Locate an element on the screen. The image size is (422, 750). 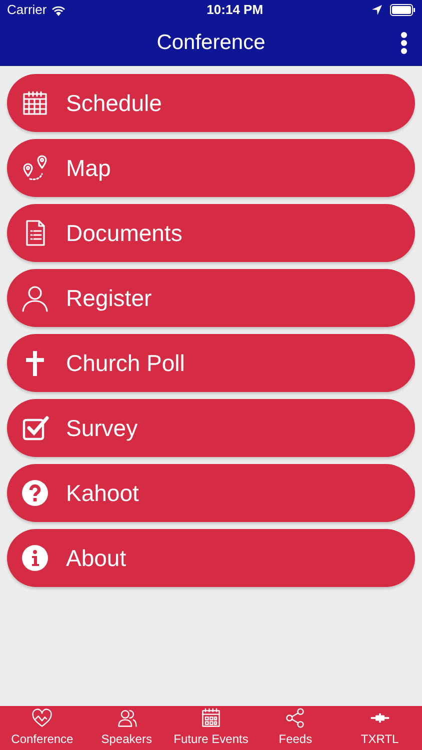
menu-button: Survey is located at coordinates (211, 428).